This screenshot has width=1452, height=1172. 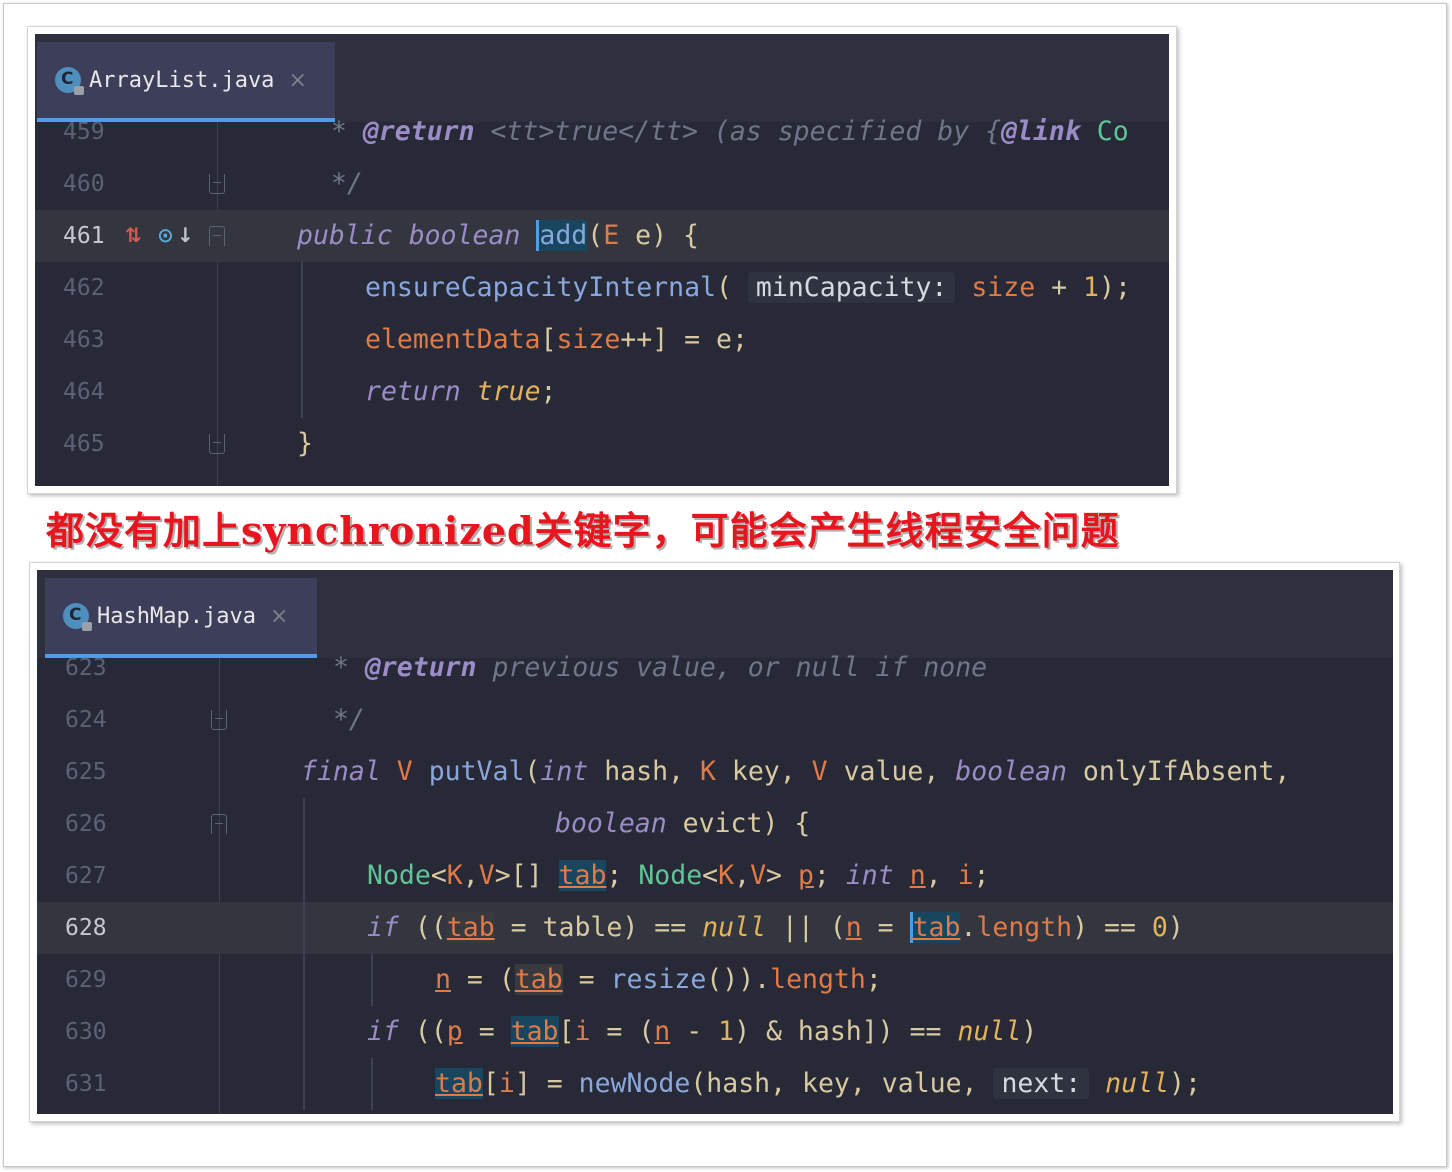 What do you see at coordinates (659, 235) in the screenshot?
I see `code-token: e) {` at bounding box center [659, 235].